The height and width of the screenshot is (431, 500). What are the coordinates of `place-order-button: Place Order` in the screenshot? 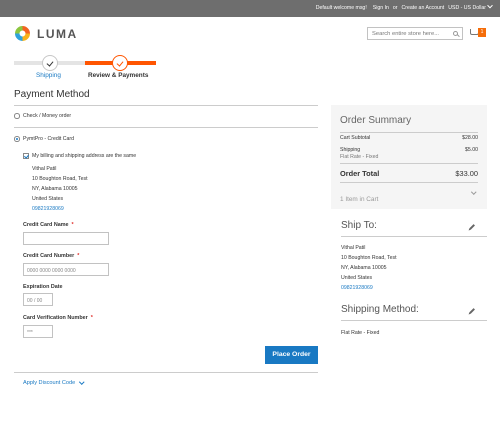 It's located at (291, 355).